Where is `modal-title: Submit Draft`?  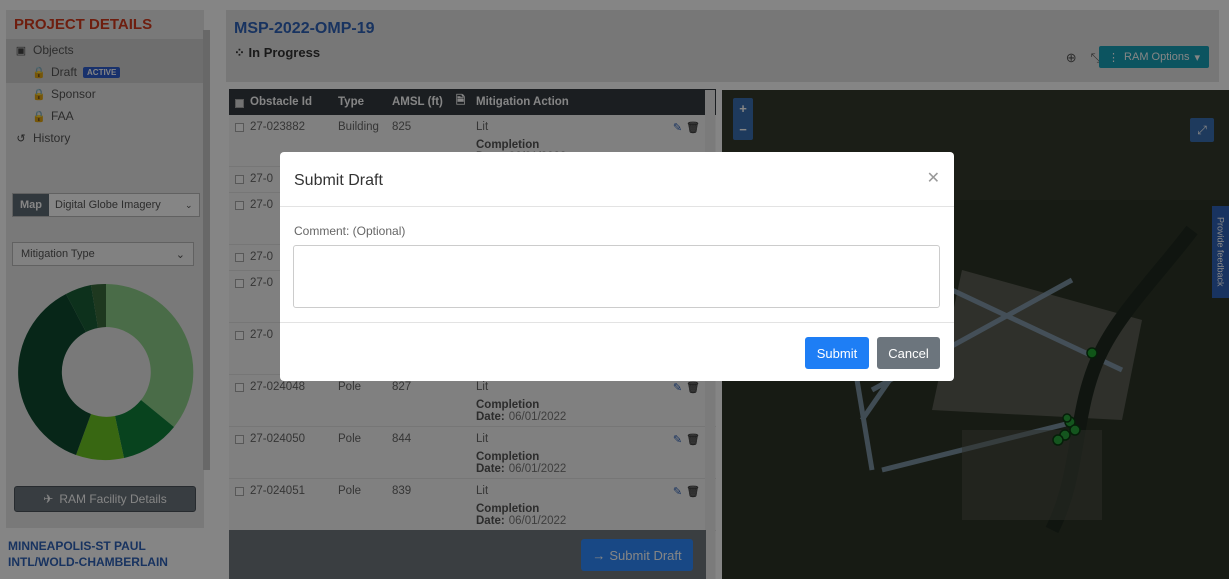 modal-title: Submit Draft is located at coordinates (338, 180).